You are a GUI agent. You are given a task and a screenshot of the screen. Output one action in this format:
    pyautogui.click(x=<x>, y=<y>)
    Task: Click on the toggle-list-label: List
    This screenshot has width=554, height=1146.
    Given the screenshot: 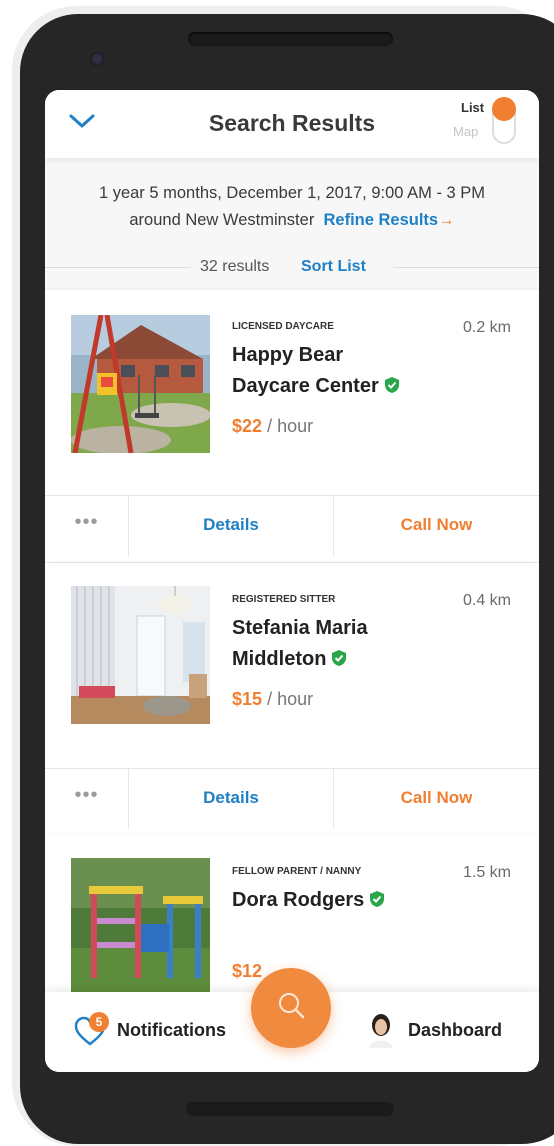 What is the action you would take?
    pyautogui.click(x=472, y=107)
    